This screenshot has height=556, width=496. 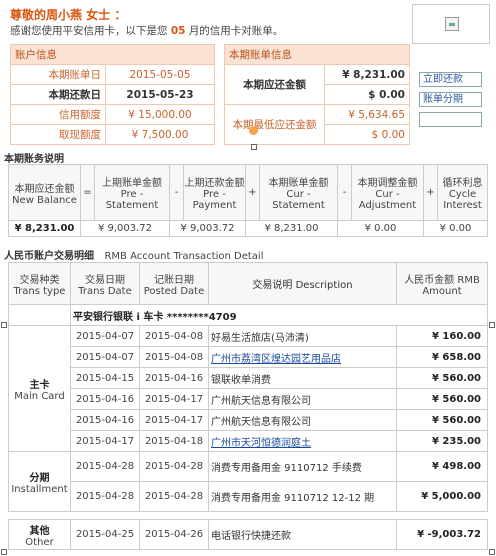 I want to click on transactions-title-en: RMB Account Transaction Detail, so click(x=184, y=256).